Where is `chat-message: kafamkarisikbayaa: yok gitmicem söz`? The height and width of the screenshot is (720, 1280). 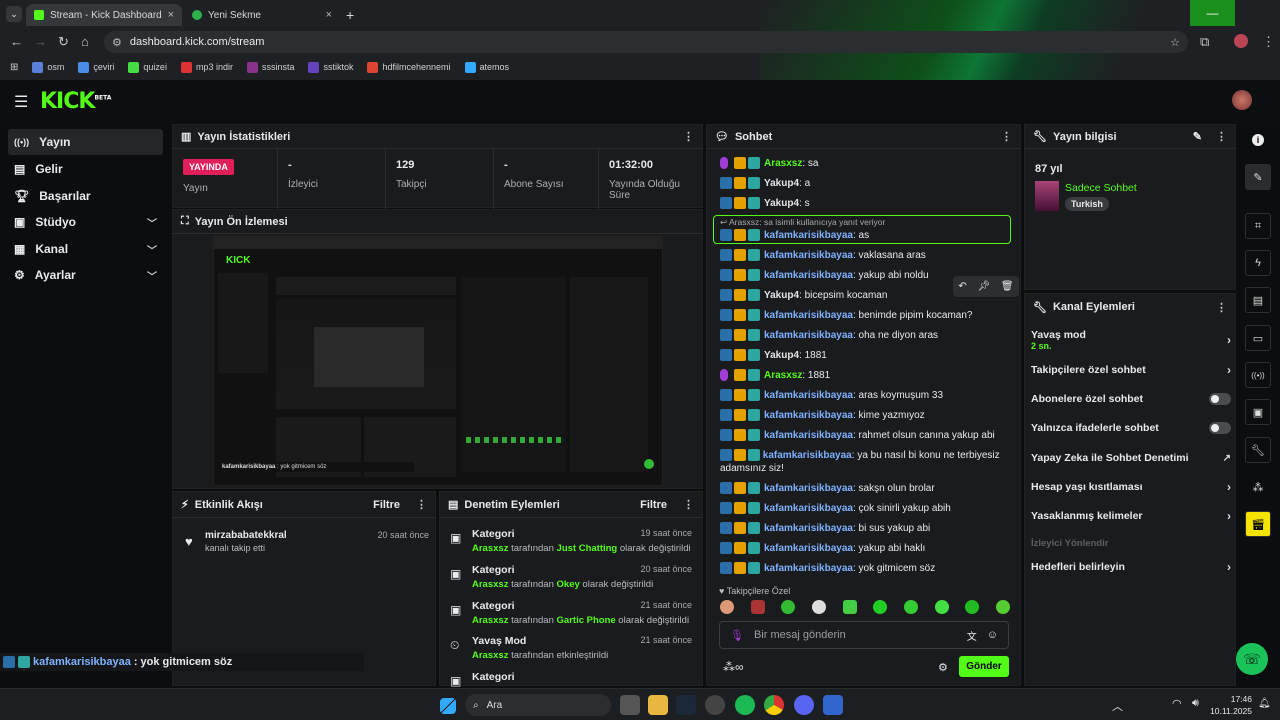 chat-message: kafamkarisikbayaa: yok gitmicem söz is located at coordinates (865, 568).